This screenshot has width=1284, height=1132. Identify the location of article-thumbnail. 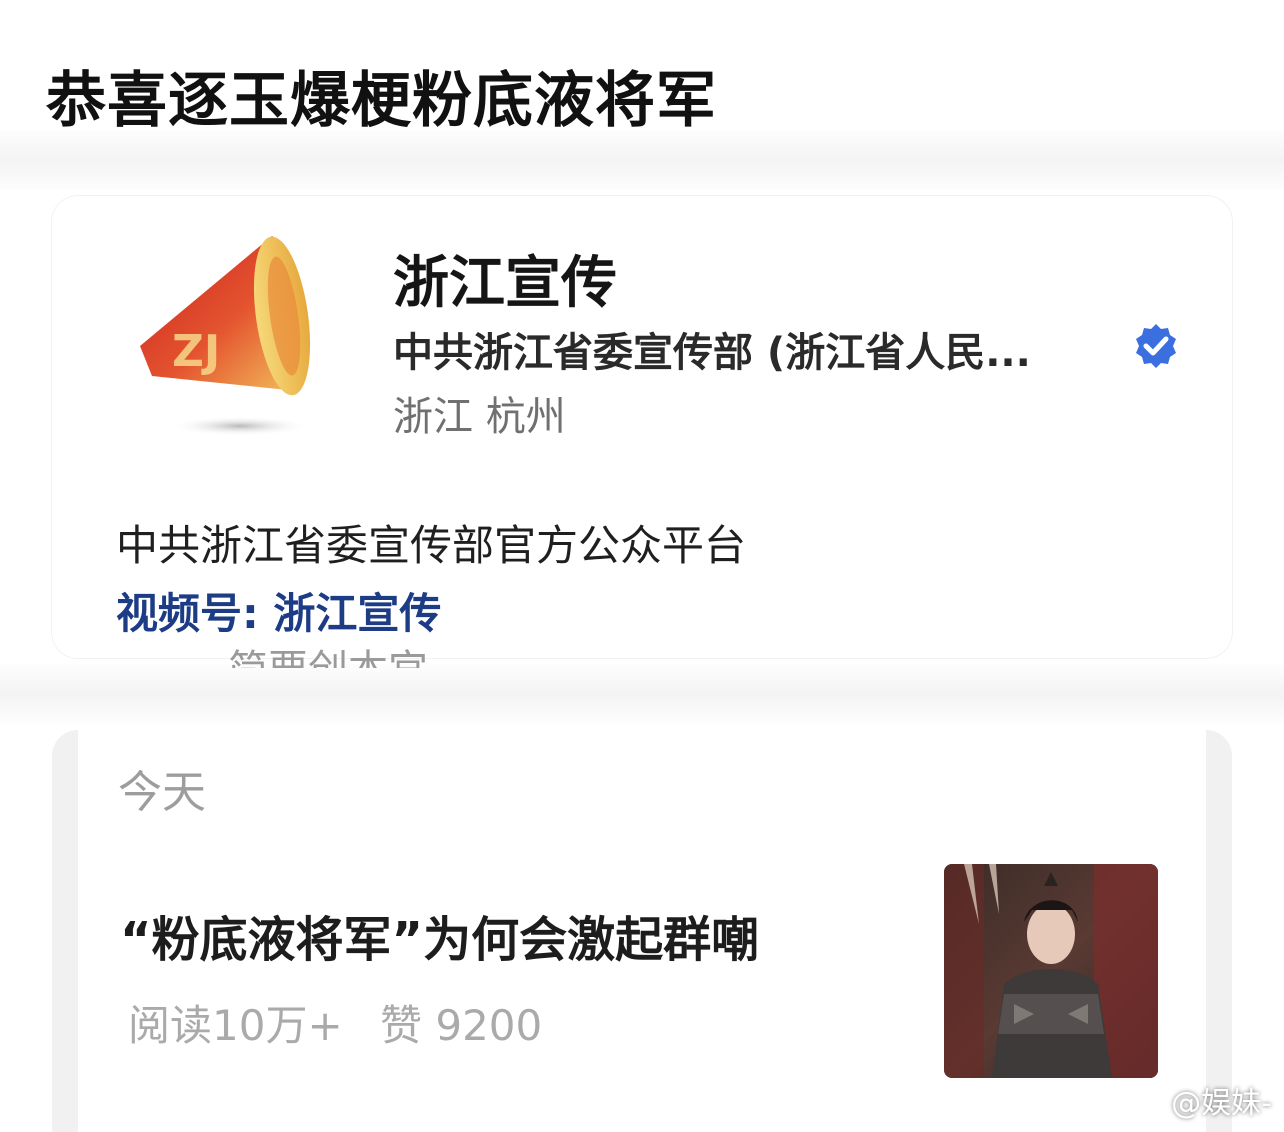
(1051, 971).